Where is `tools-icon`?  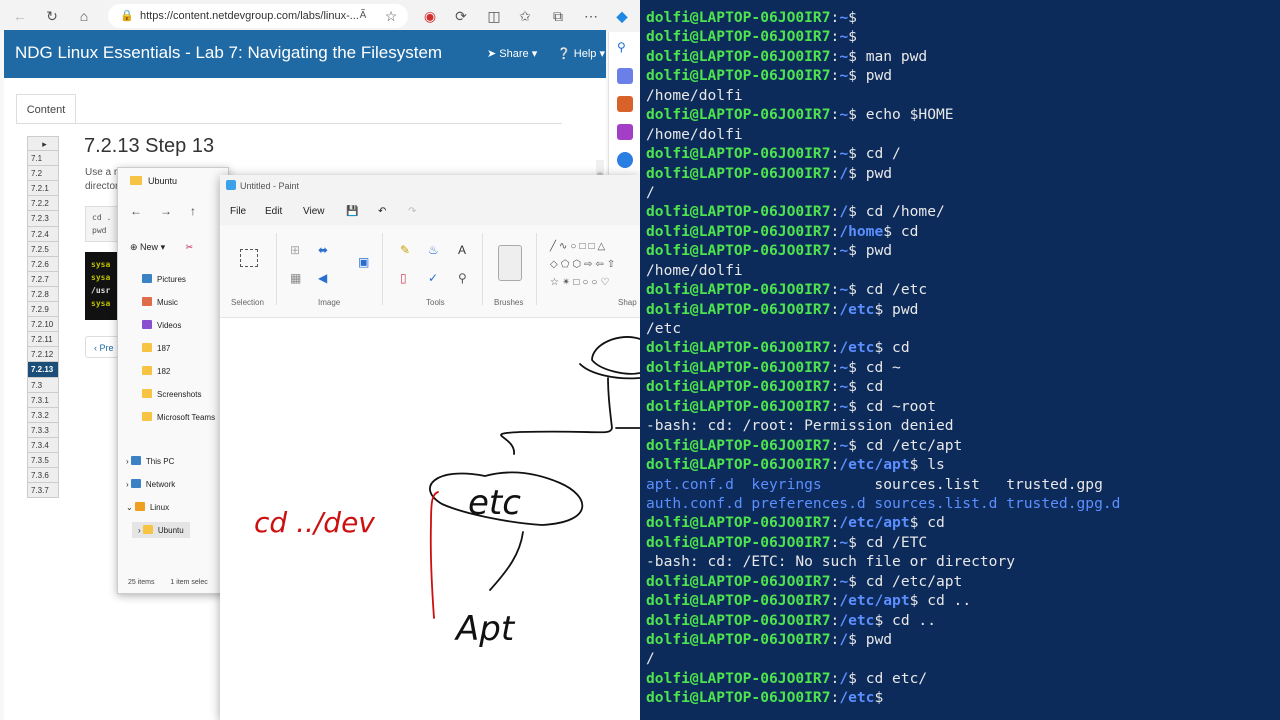
tools-icon is located at coordinates (625, 104).